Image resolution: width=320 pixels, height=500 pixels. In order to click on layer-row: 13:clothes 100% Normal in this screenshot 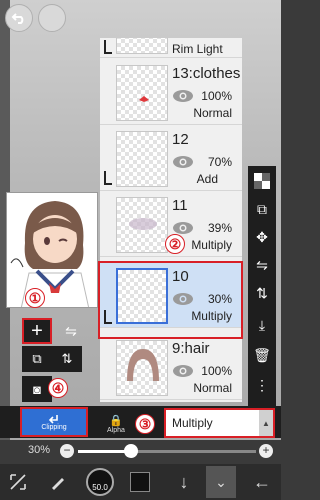, I will do `click(171, 92)`.